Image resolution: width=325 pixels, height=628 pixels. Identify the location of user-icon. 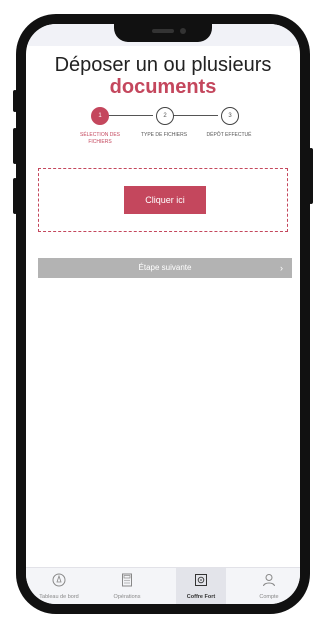
(269, 580).